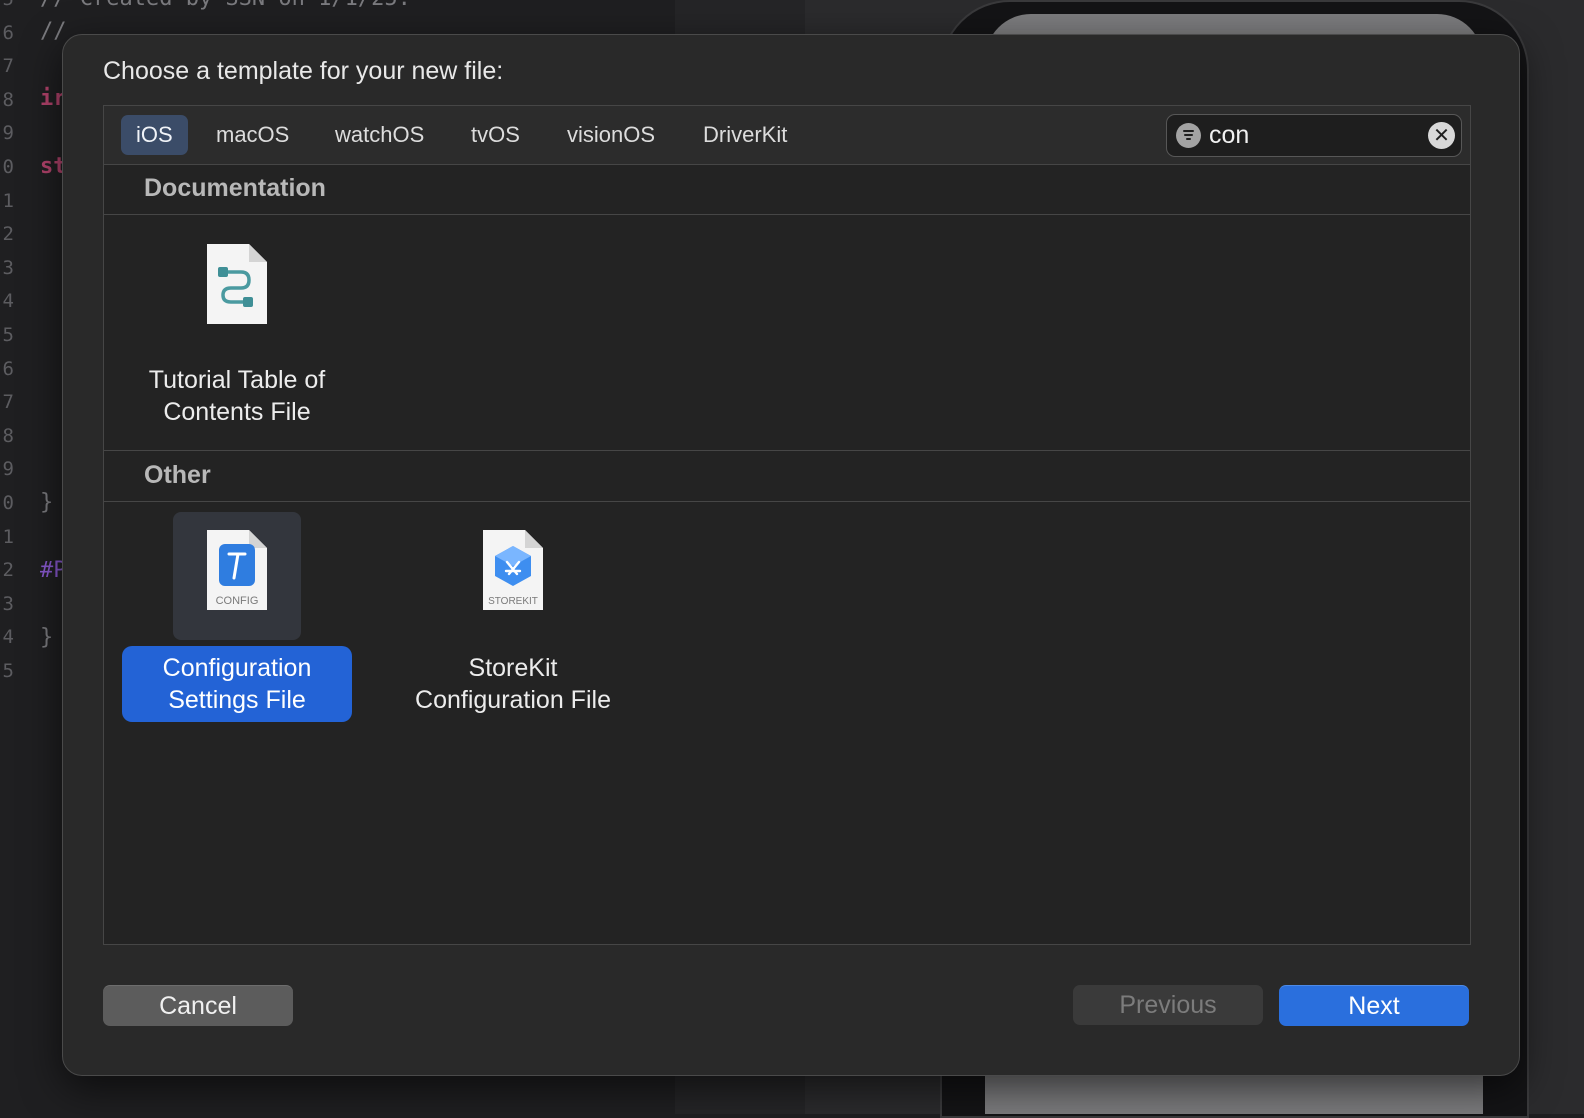 The width and height of the screenshot is (1584, 1118). I want to click on template-search-field: ✕, so click(1314, 135).